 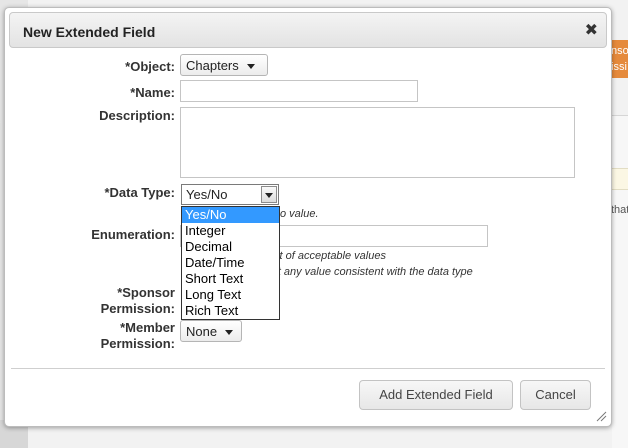 What do you see at coordinates (230, 247) in the screenshot?
I see `datatype-option: Decimal` at bounding box center [230, 247].